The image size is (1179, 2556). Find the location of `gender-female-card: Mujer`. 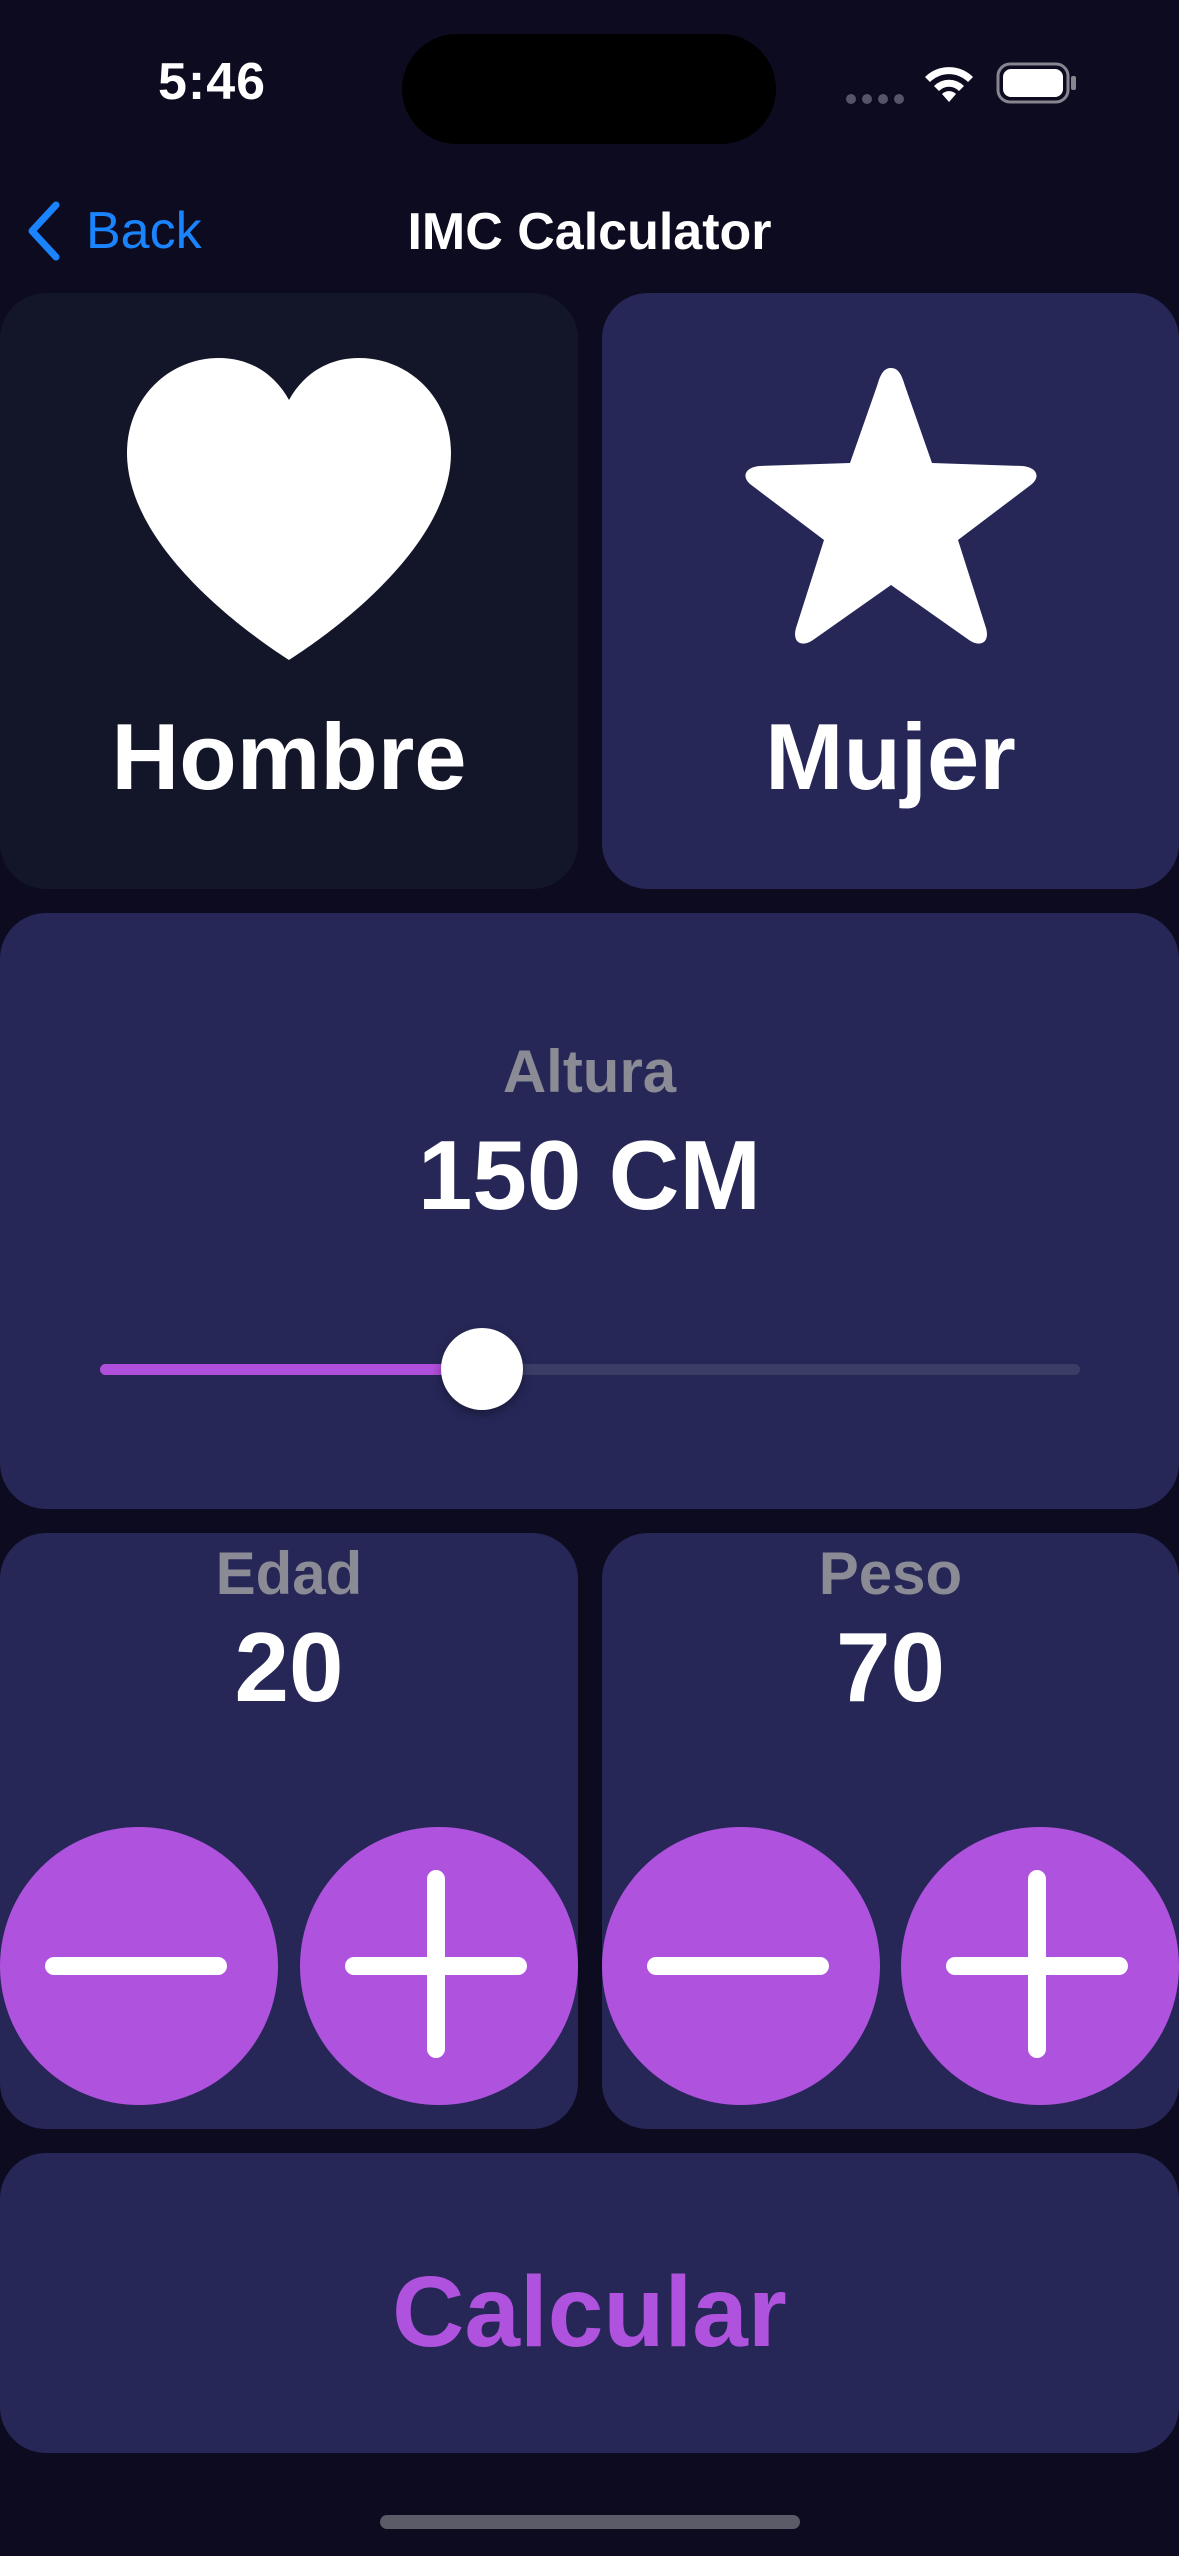

gender-female-card: Mujer is located at coordinates (890, 591).